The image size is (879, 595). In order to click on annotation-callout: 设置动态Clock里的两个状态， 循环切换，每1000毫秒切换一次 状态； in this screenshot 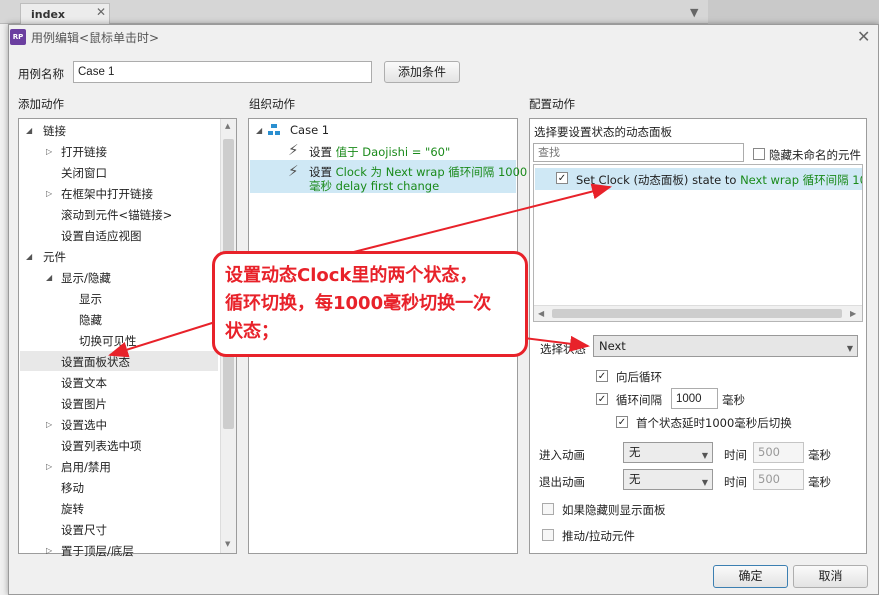, I will do `click(370, 304)`.